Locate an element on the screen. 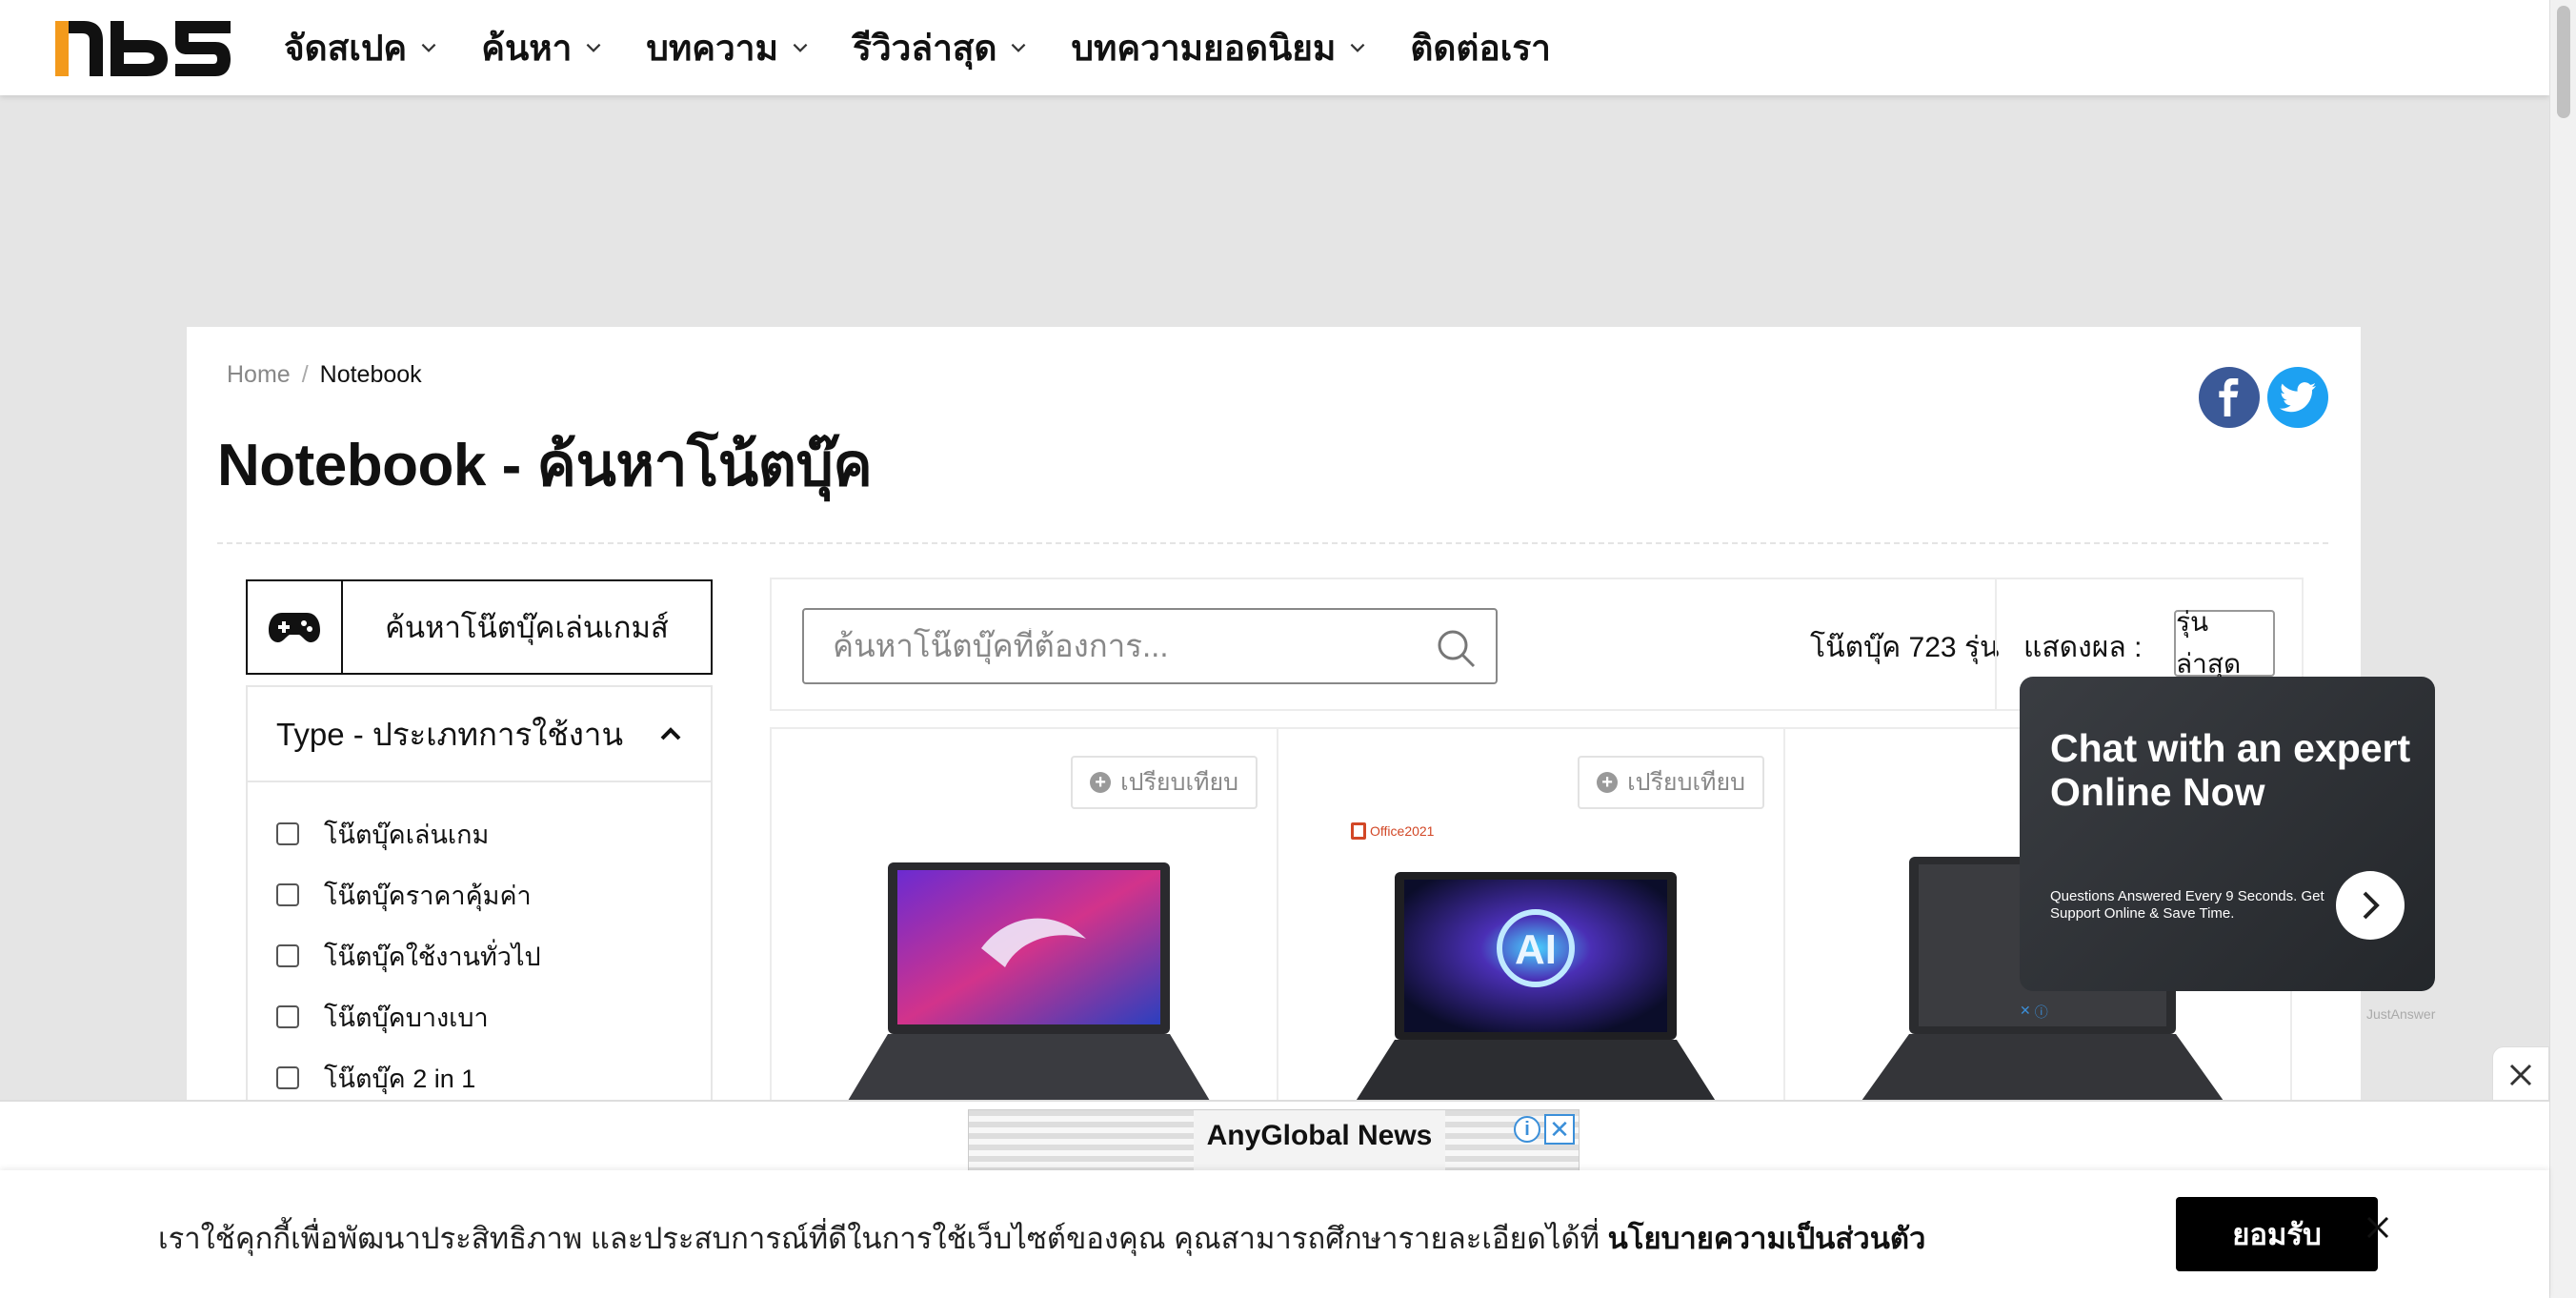 The height and width of the screenshot is (1298, 2576). svg-text: AI is located at coordinates (1536, 949).